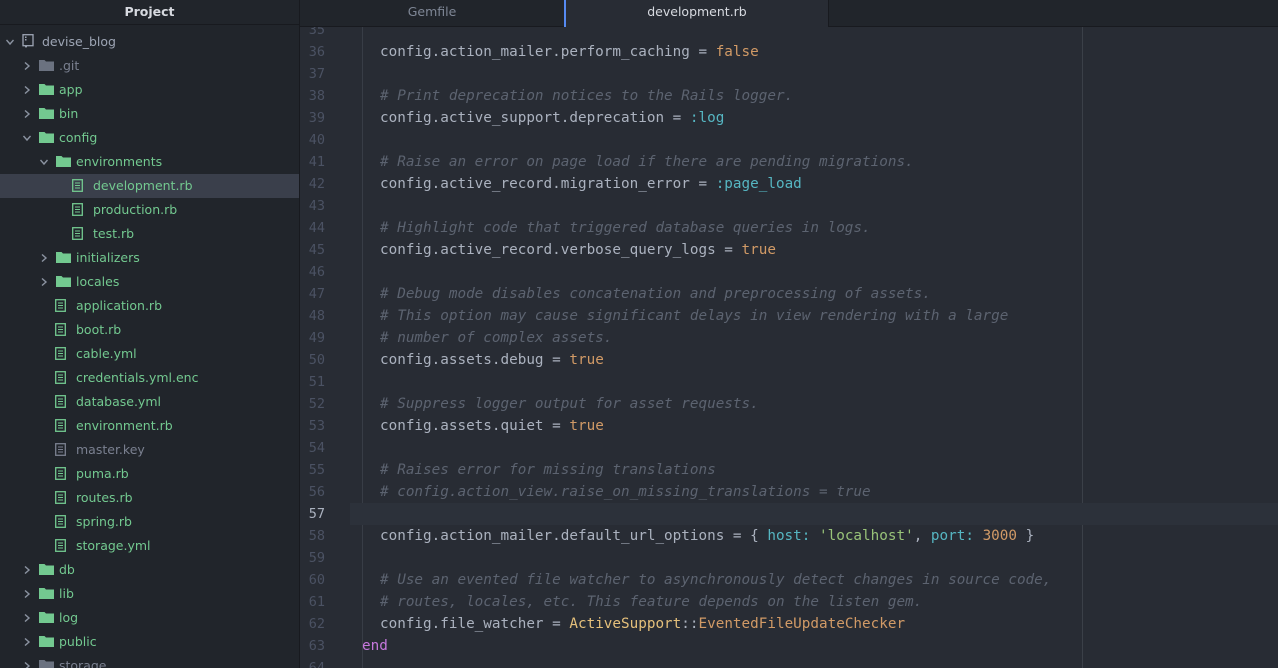 This screenshot has height=668, width=1278. I want to click on tree-file-development-rb: development.rb, so click(149, 186).